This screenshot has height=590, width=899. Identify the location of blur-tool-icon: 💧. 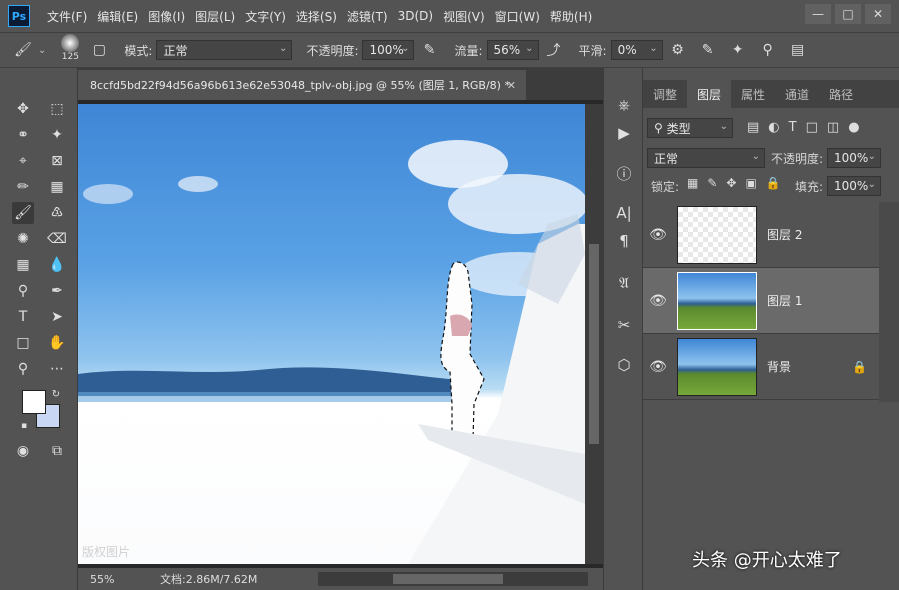
(57, 265).